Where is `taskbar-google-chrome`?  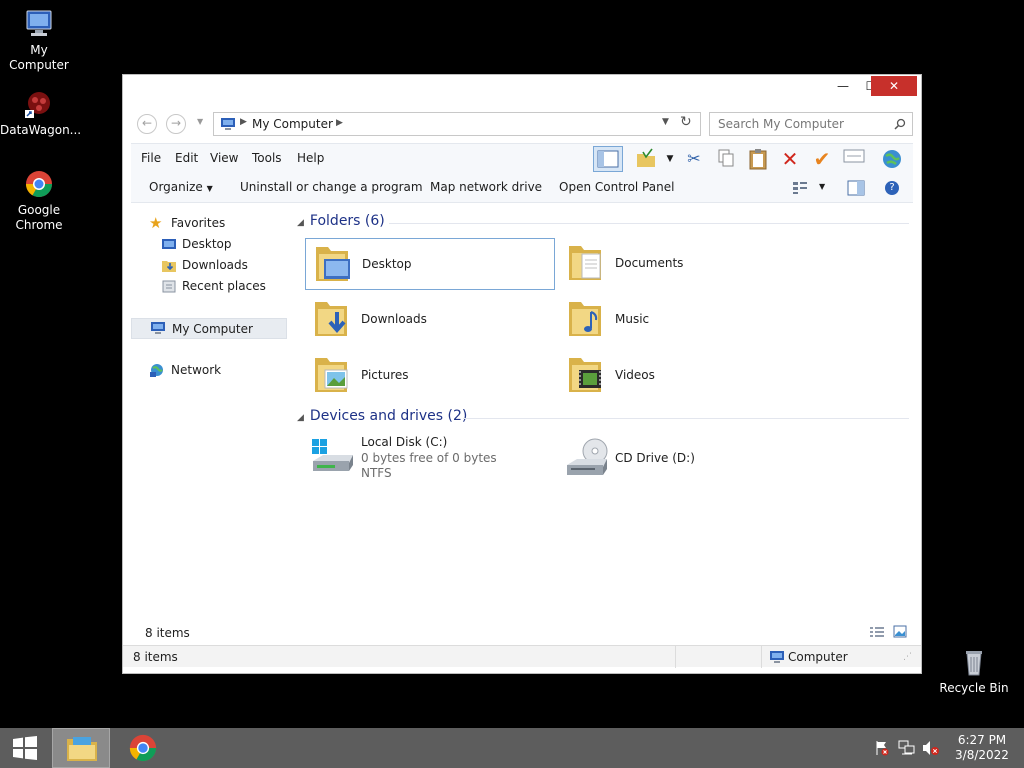 taskbar-google-chrome is located at coordinates (143, 748).